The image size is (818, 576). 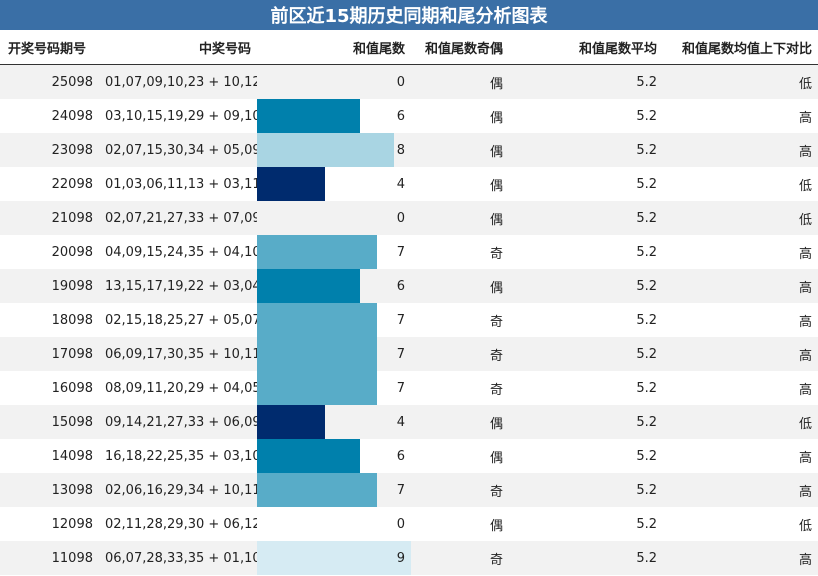 What do you see at coordinates (49, 150) in the screenshot?
I see `issue-cell: 23098` at bounding box center [49, 150].